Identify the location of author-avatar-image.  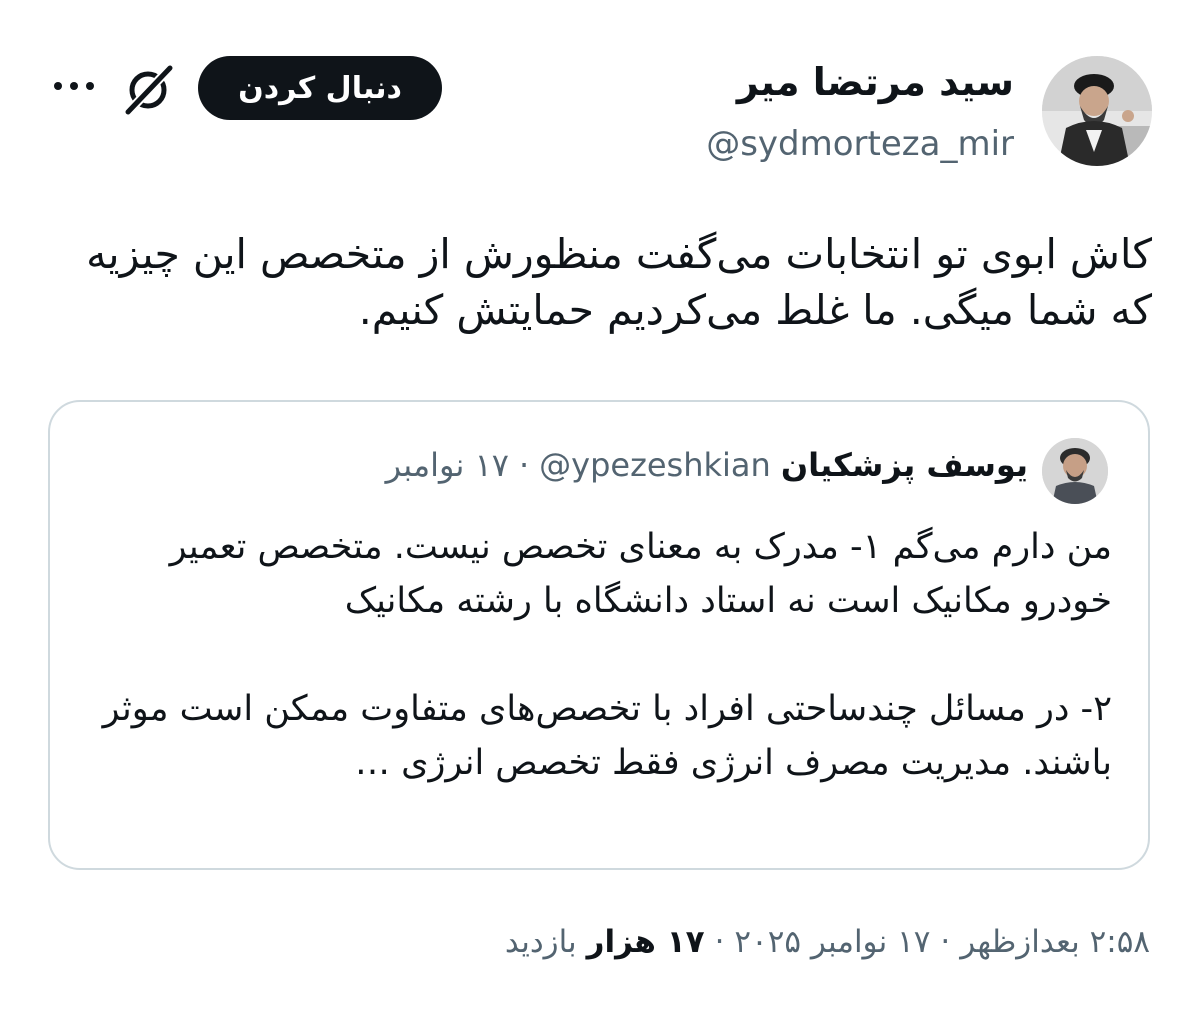
(1097, 111).